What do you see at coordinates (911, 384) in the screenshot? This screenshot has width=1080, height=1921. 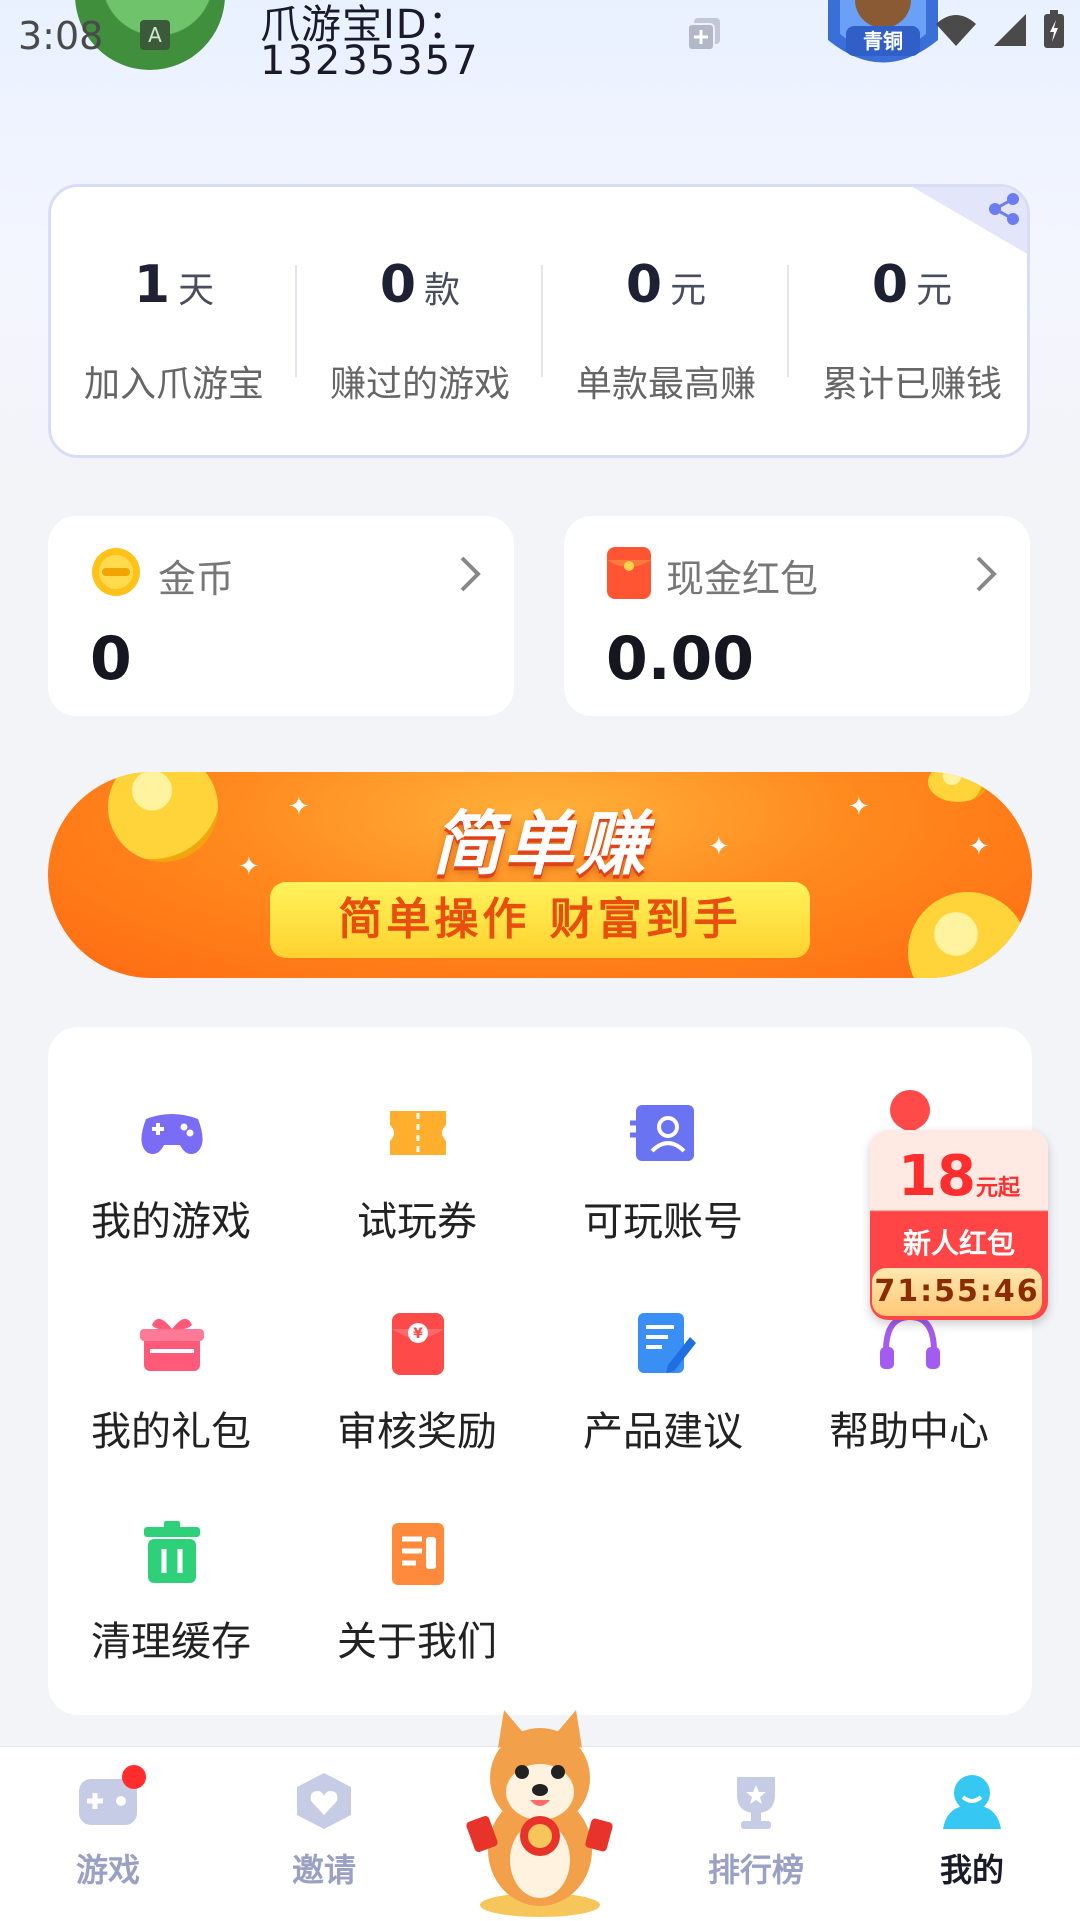 I see `stat-label: 累计已赚钱` at bounding box center [911, 384].